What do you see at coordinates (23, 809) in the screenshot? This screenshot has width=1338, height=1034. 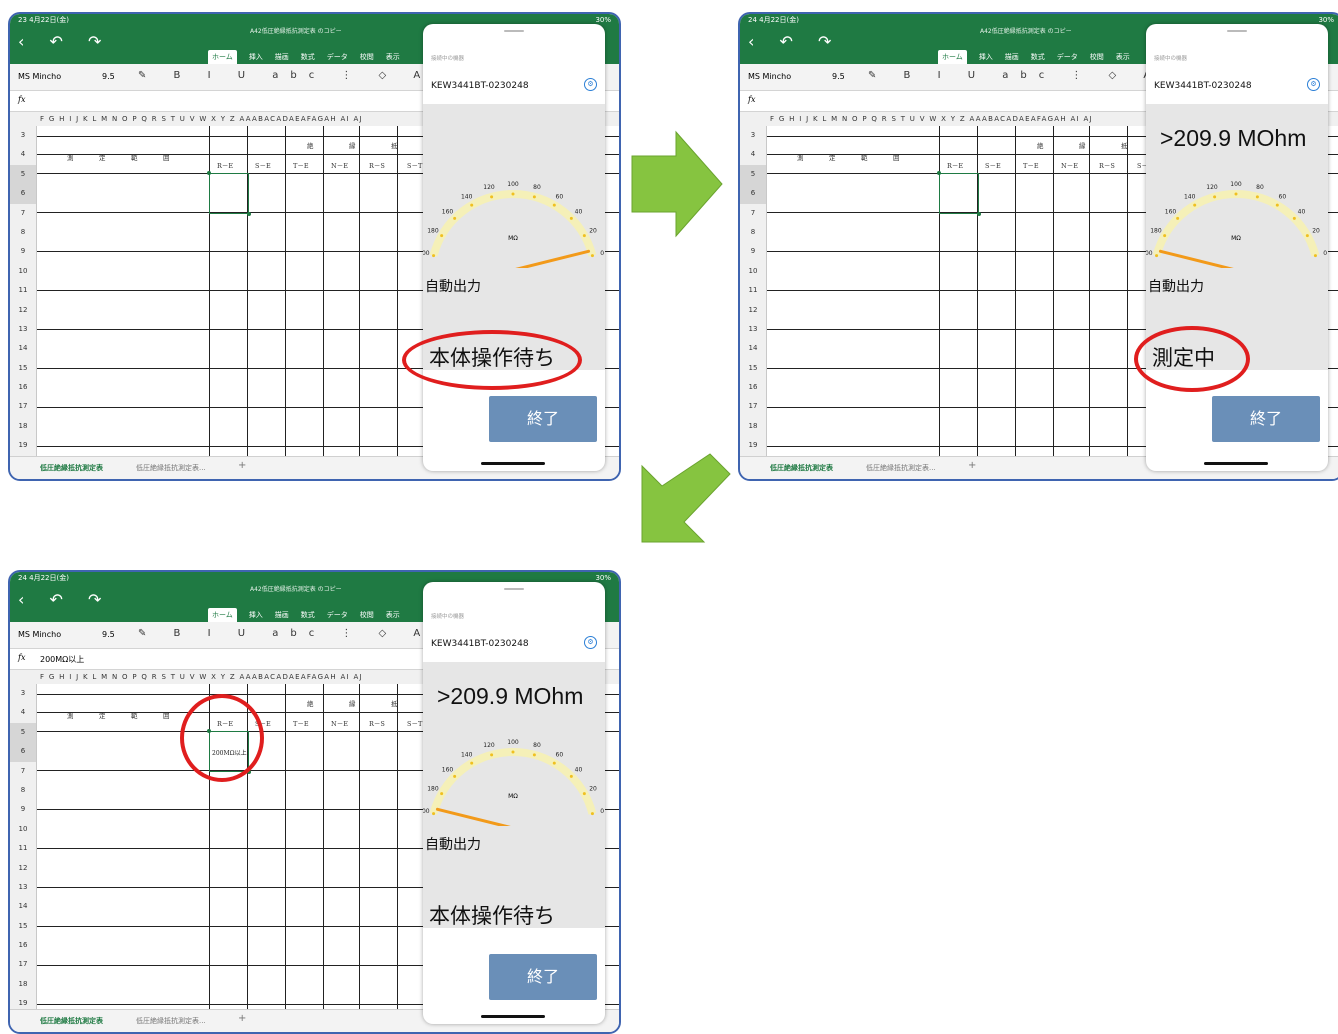 I see `row-header: 9` at bounding box center [23, 809].